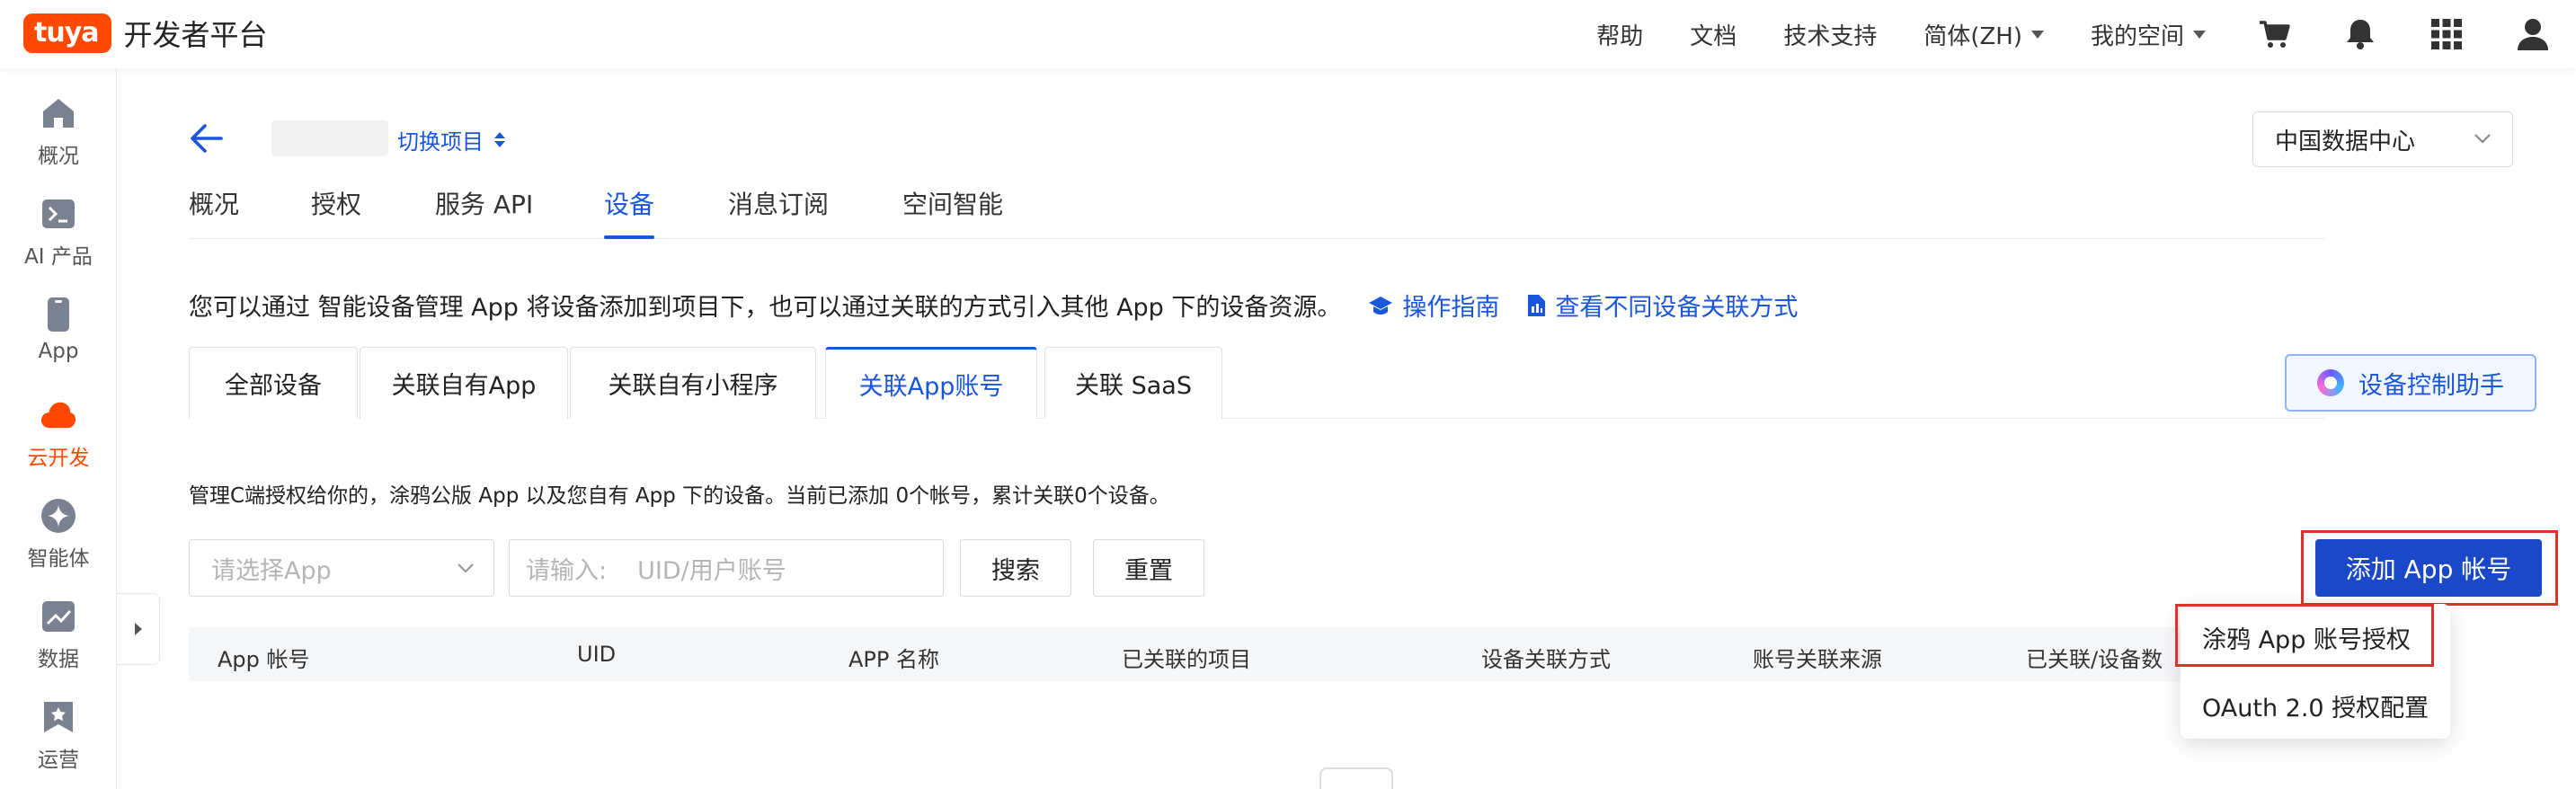 This screenshot has width=2576, height=789. I want to click on column-header: App 帐号, so click(264, 660).